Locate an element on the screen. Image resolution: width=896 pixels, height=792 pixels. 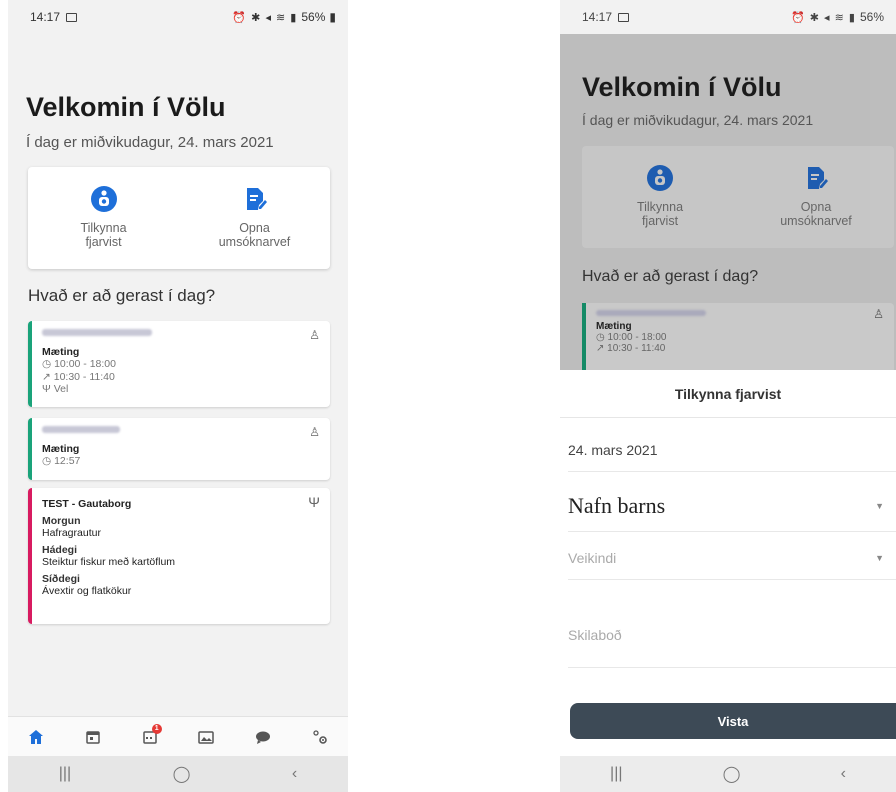
child-select: Nafn barns ▼ is located at coordinates (732, 506).